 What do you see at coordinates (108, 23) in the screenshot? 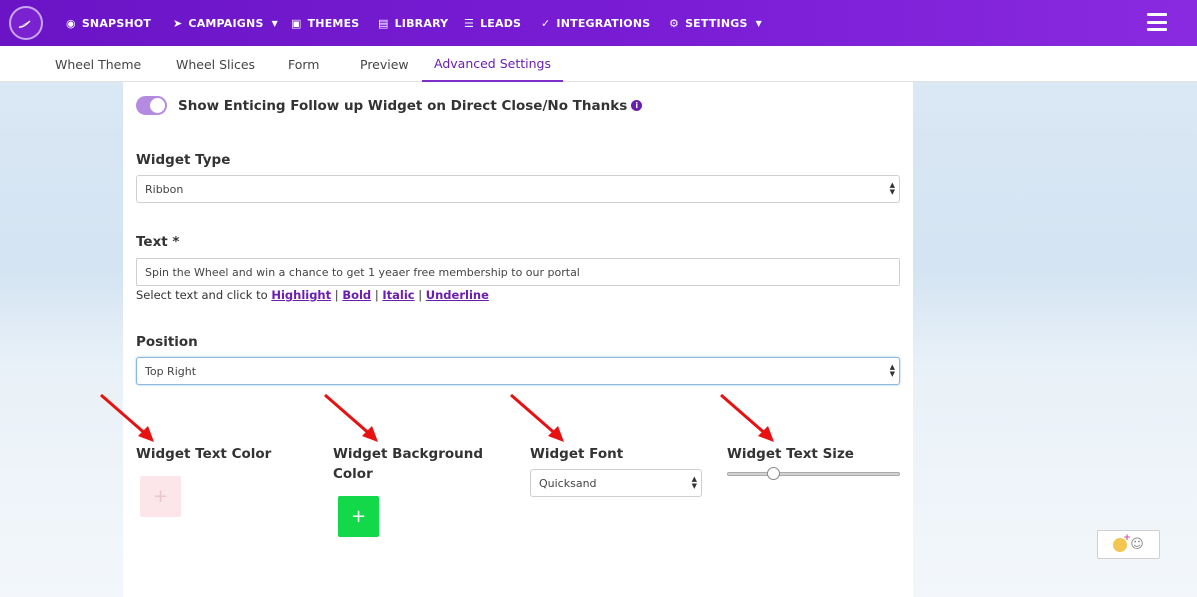
I see `nav-snapshot: ◉ SNAPSHOT` at bounding box center [108, 23].